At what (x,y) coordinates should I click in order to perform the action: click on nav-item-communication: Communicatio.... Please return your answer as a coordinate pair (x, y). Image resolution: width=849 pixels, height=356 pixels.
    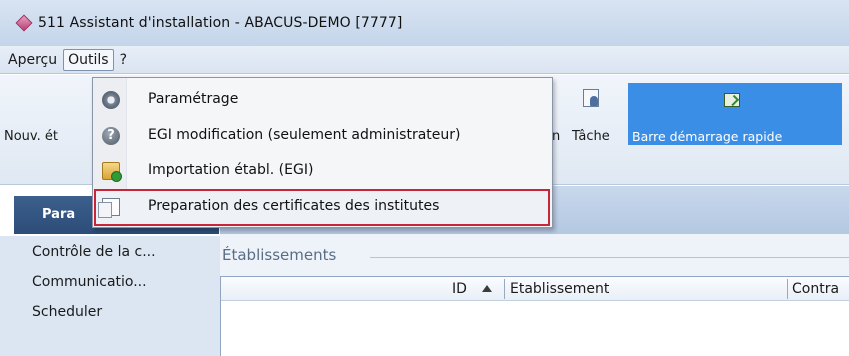
    Looking at the image, I should click on (89, 282).